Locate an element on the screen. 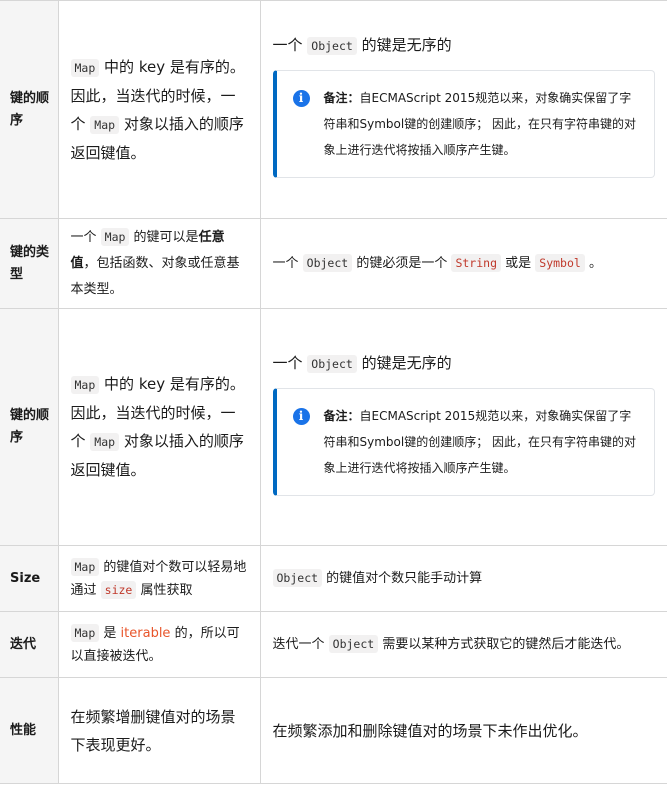 Image resolution: width=667 pixels, height=798 pixels. row-header: 迭代 is located at coordinates (29, 644).